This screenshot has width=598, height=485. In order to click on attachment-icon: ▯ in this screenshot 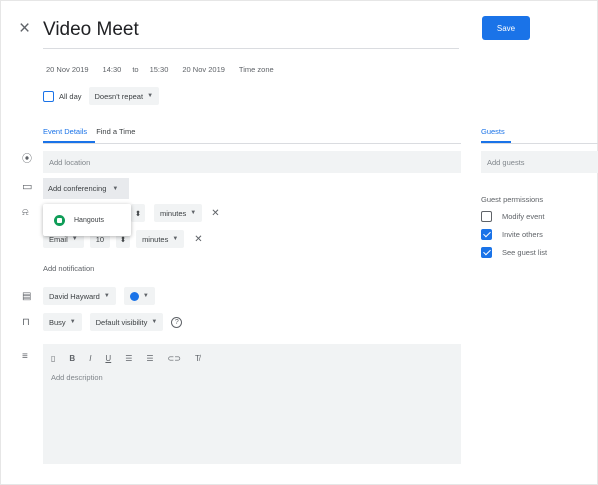, I will do `click(53, 358)`.